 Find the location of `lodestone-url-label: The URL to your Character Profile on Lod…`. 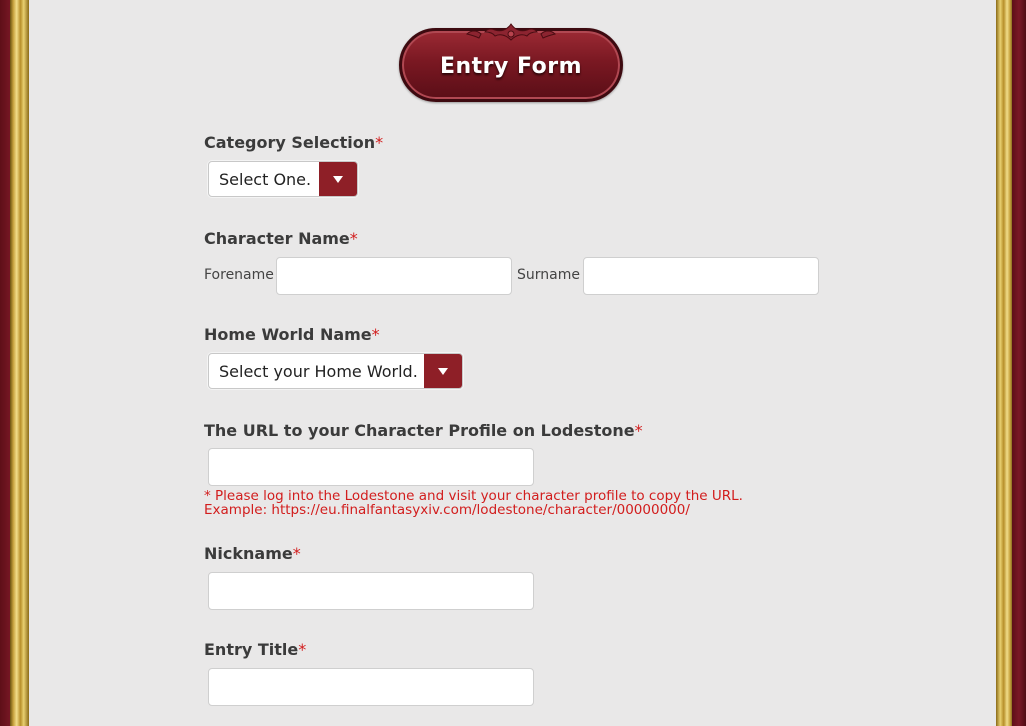

lodestone-url-label: The URL to your Character Profile on Lod… is located at coordinates (423, 430).